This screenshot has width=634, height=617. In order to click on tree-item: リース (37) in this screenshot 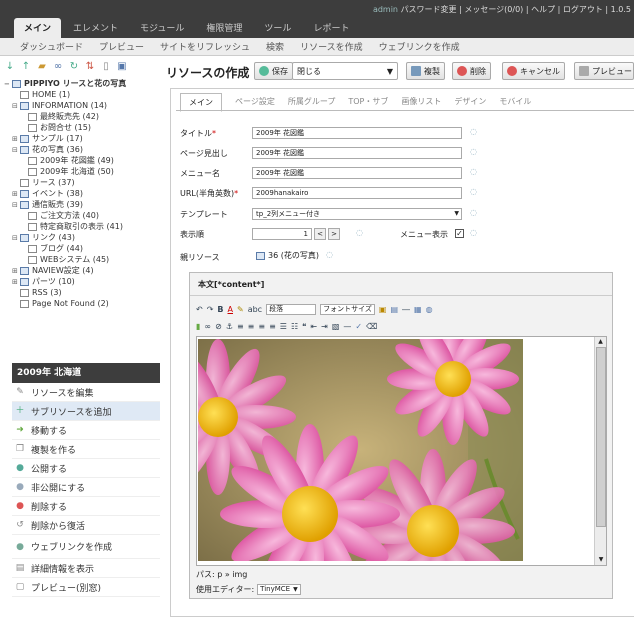, I will do `click(82, 182)`.